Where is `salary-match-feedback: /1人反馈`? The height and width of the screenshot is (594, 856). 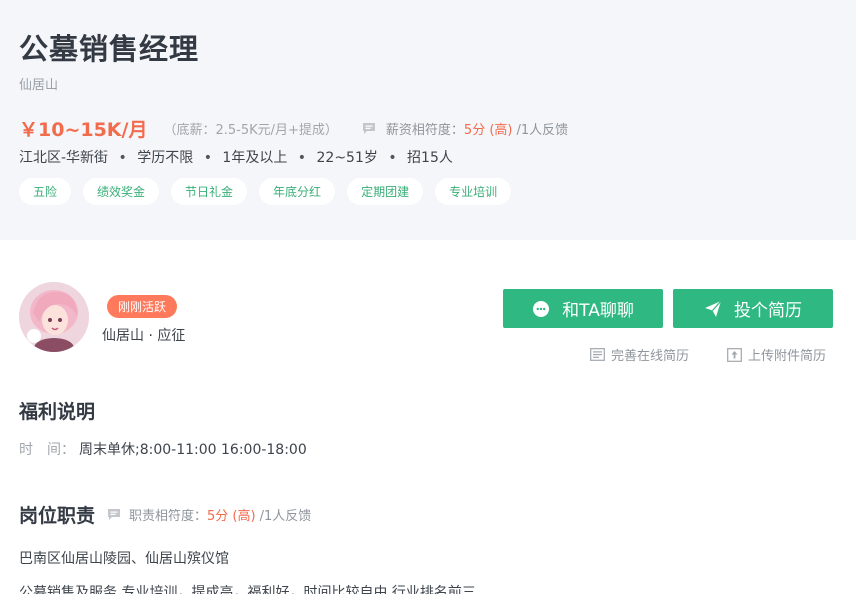 salary-match-feedback: /1人反馈 is located at coordinates (542, 128).